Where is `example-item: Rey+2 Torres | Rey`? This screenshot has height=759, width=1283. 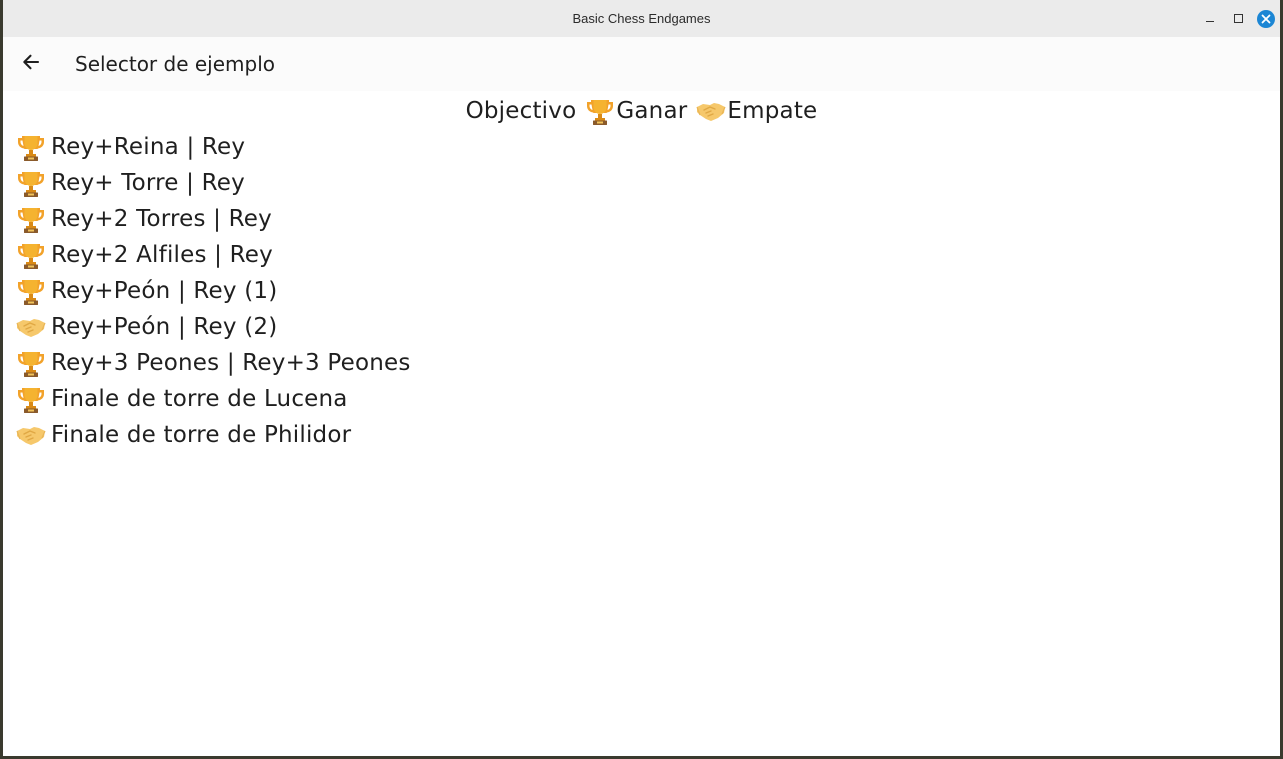
example-item: Rey+2 Torres | Rey is located at coordinates (641, 219).